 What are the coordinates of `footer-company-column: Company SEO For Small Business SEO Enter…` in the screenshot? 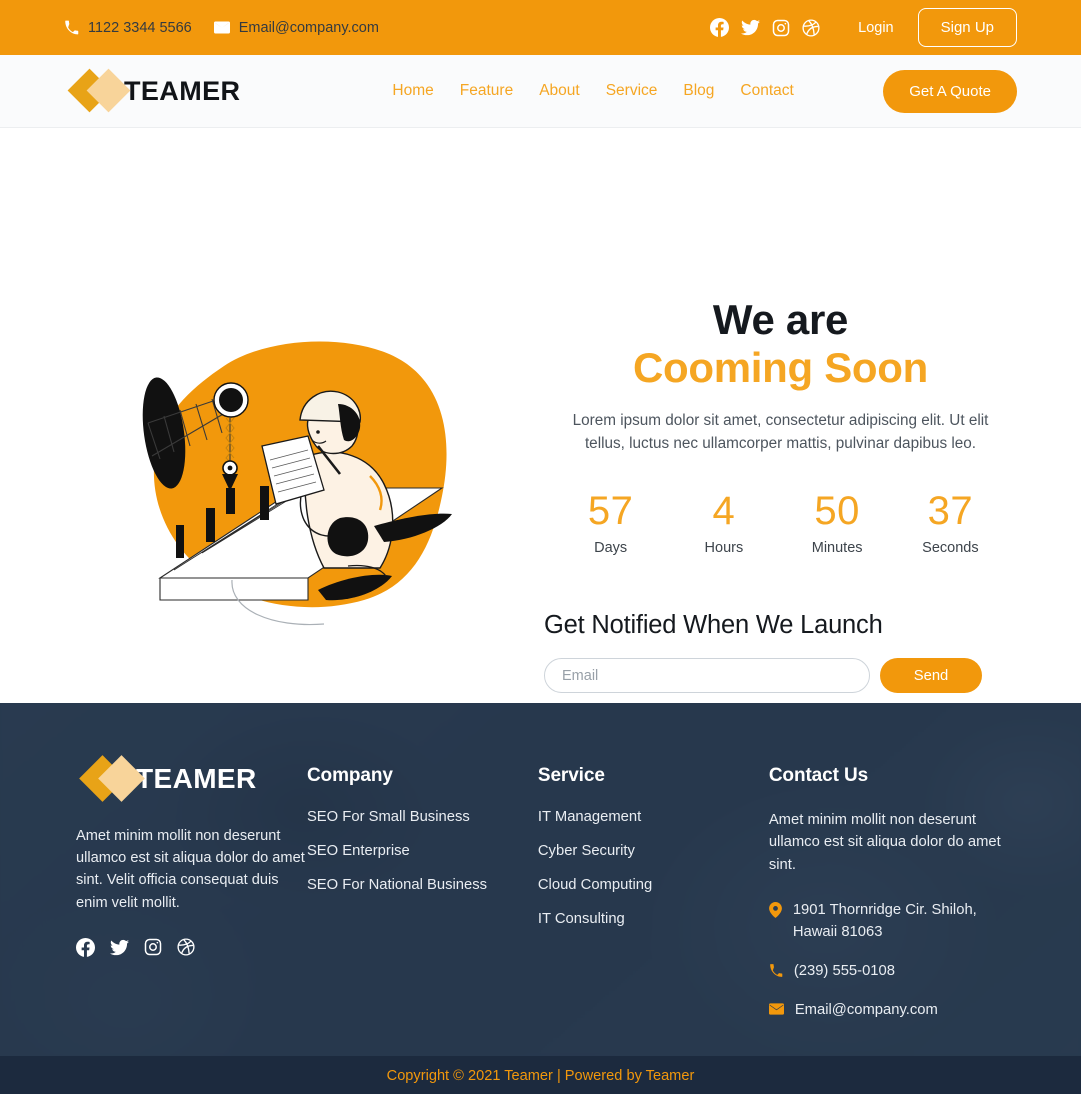 It's located at (422, 896).